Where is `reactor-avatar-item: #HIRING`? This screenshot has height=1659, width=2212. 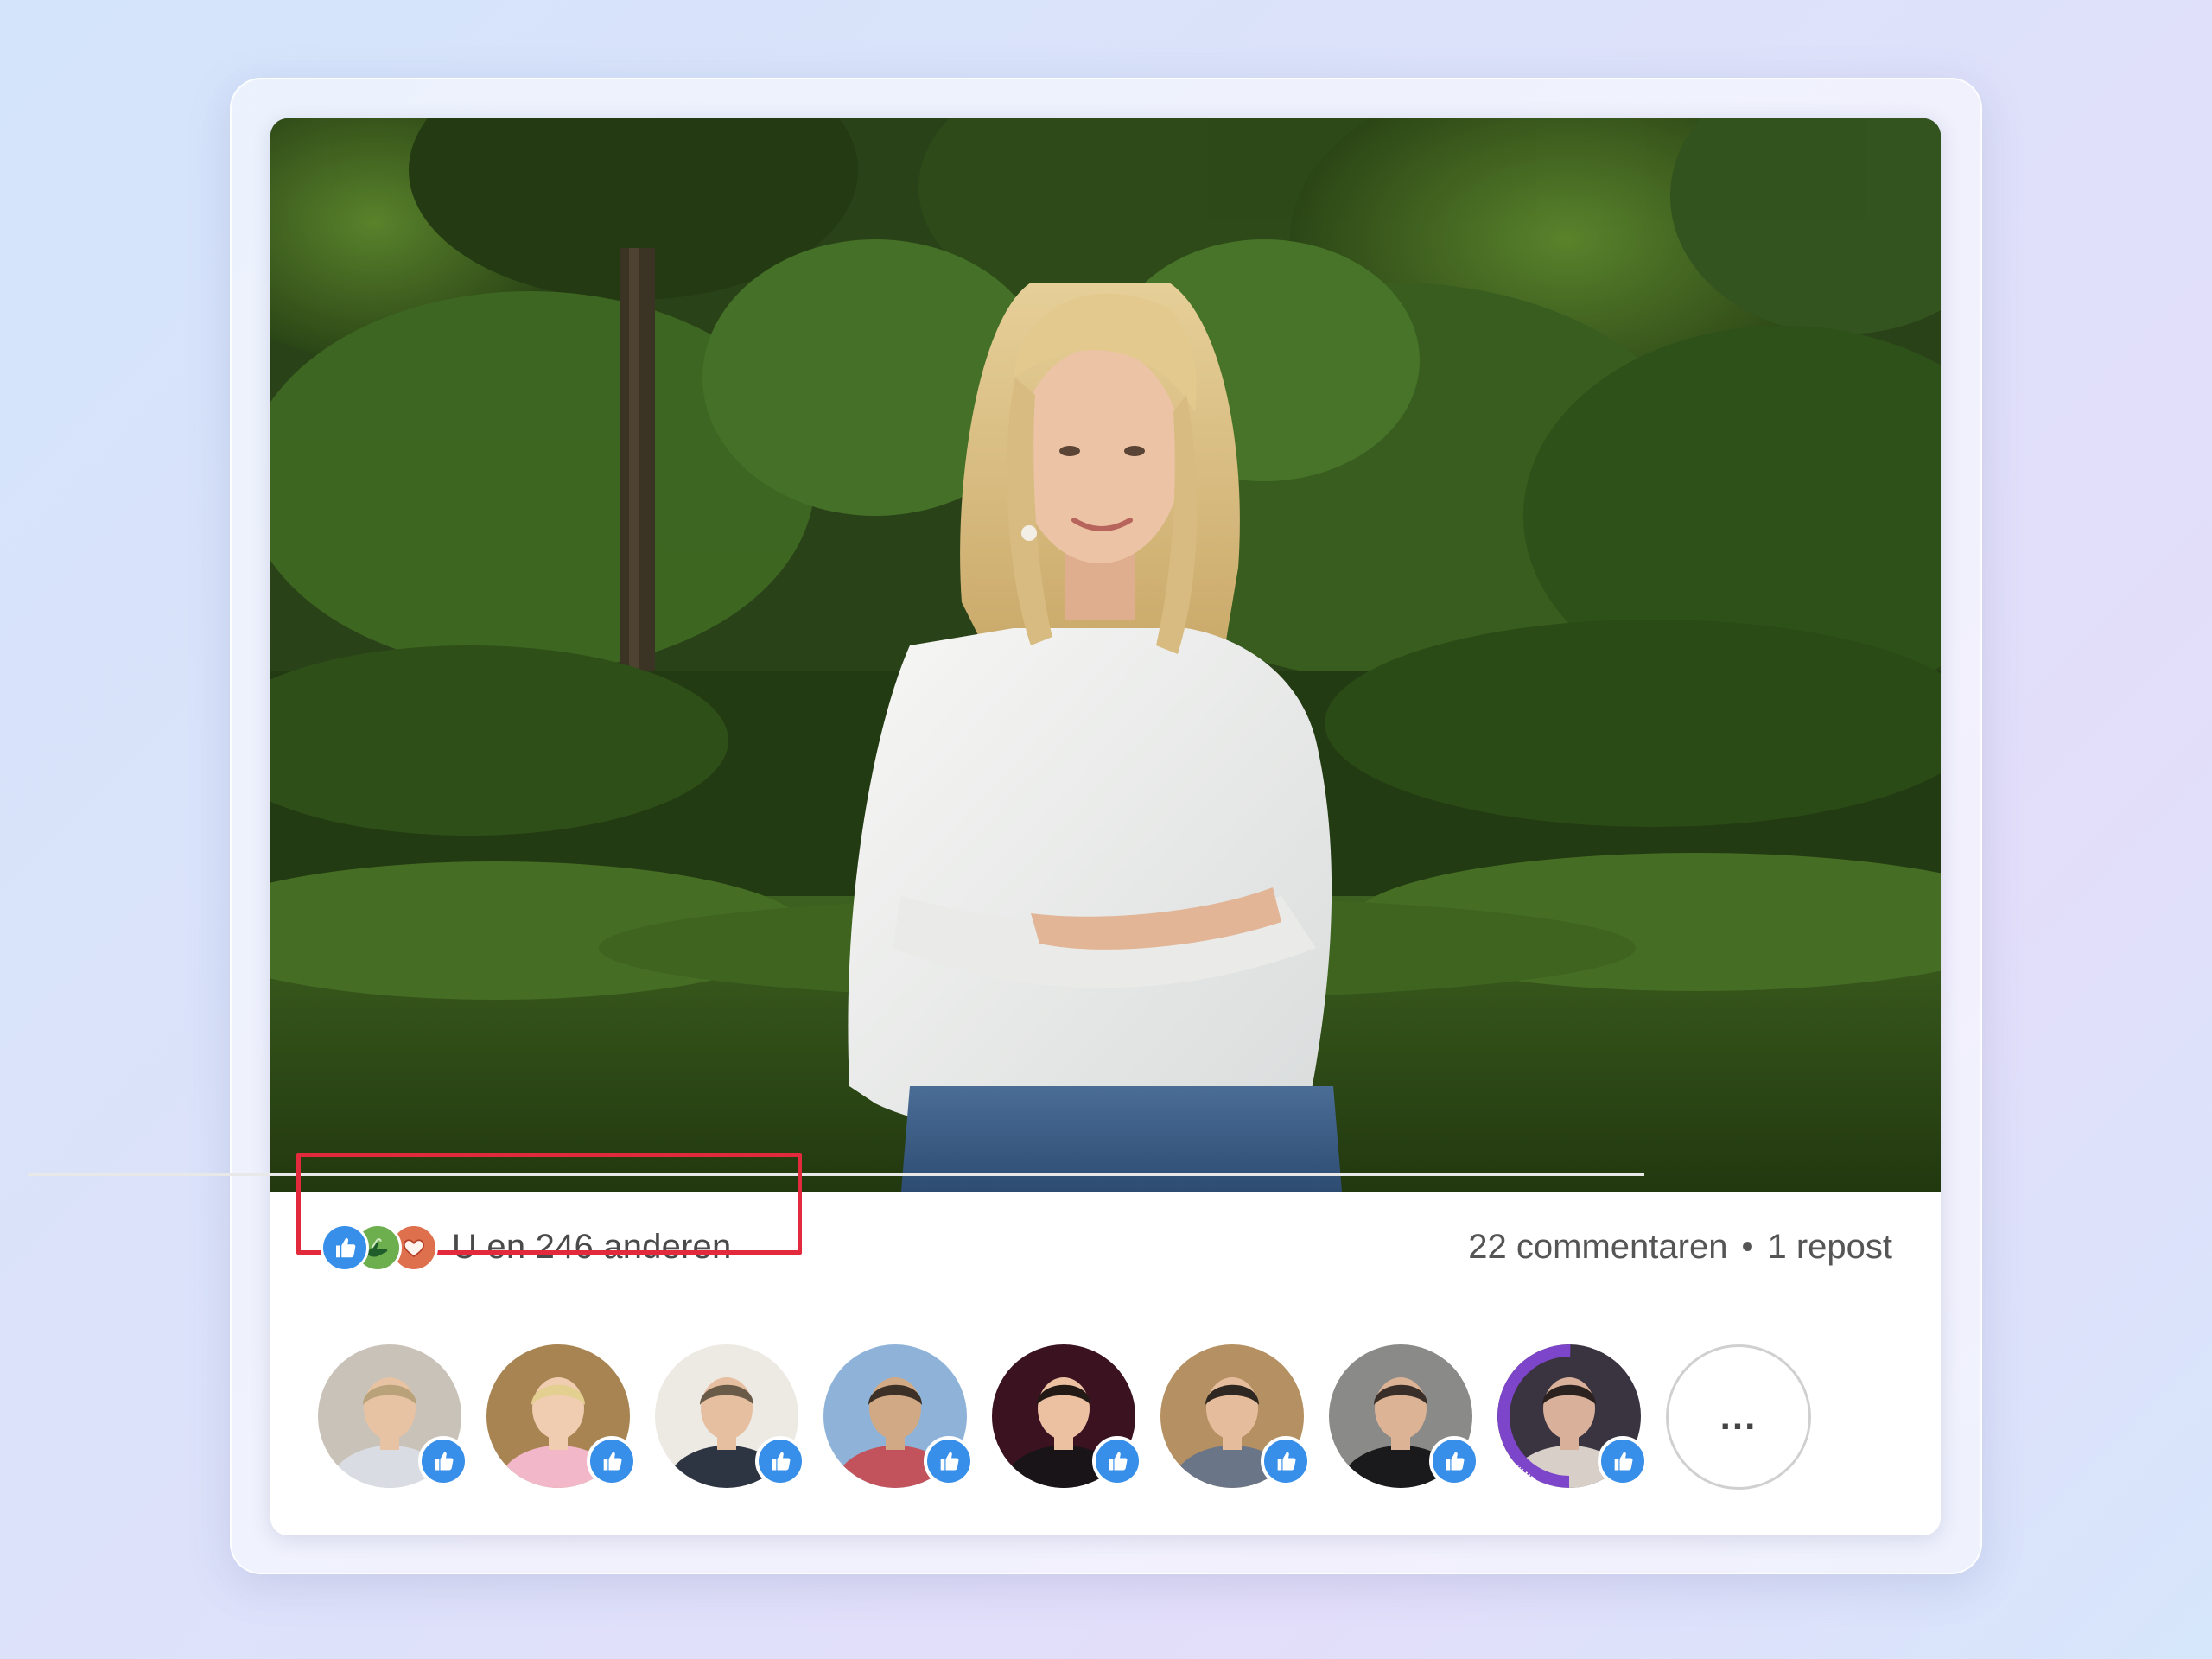 reactor-avatar-item: #HIRING is located at coordinates (1572, 1416).